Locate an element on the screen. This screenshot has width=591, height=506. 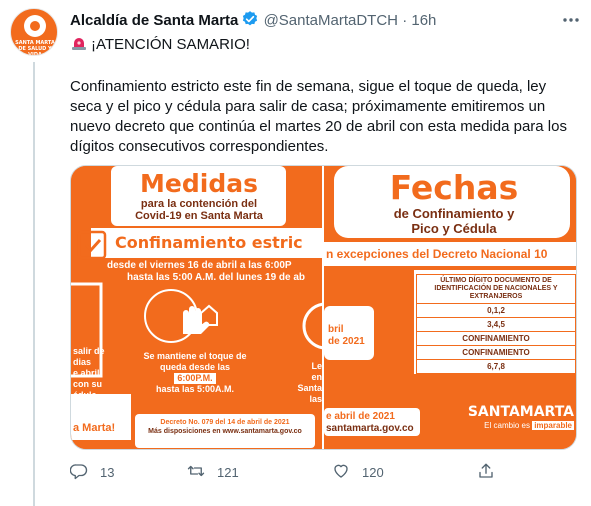
confinamiento-banner: Confinamiento estric is located at coordinates (209, 242).